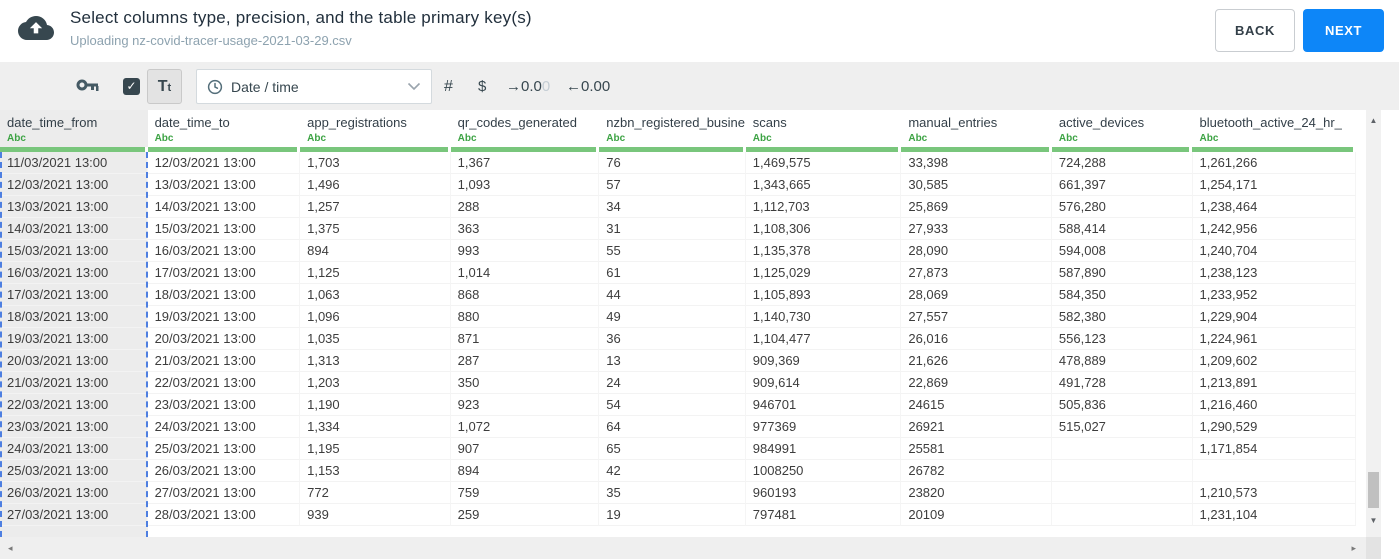 This screenshot has width=1399, height=560. Describe the element at coordinates (672, 361) in the screenshot. I see `table-cell: 13` at that location.